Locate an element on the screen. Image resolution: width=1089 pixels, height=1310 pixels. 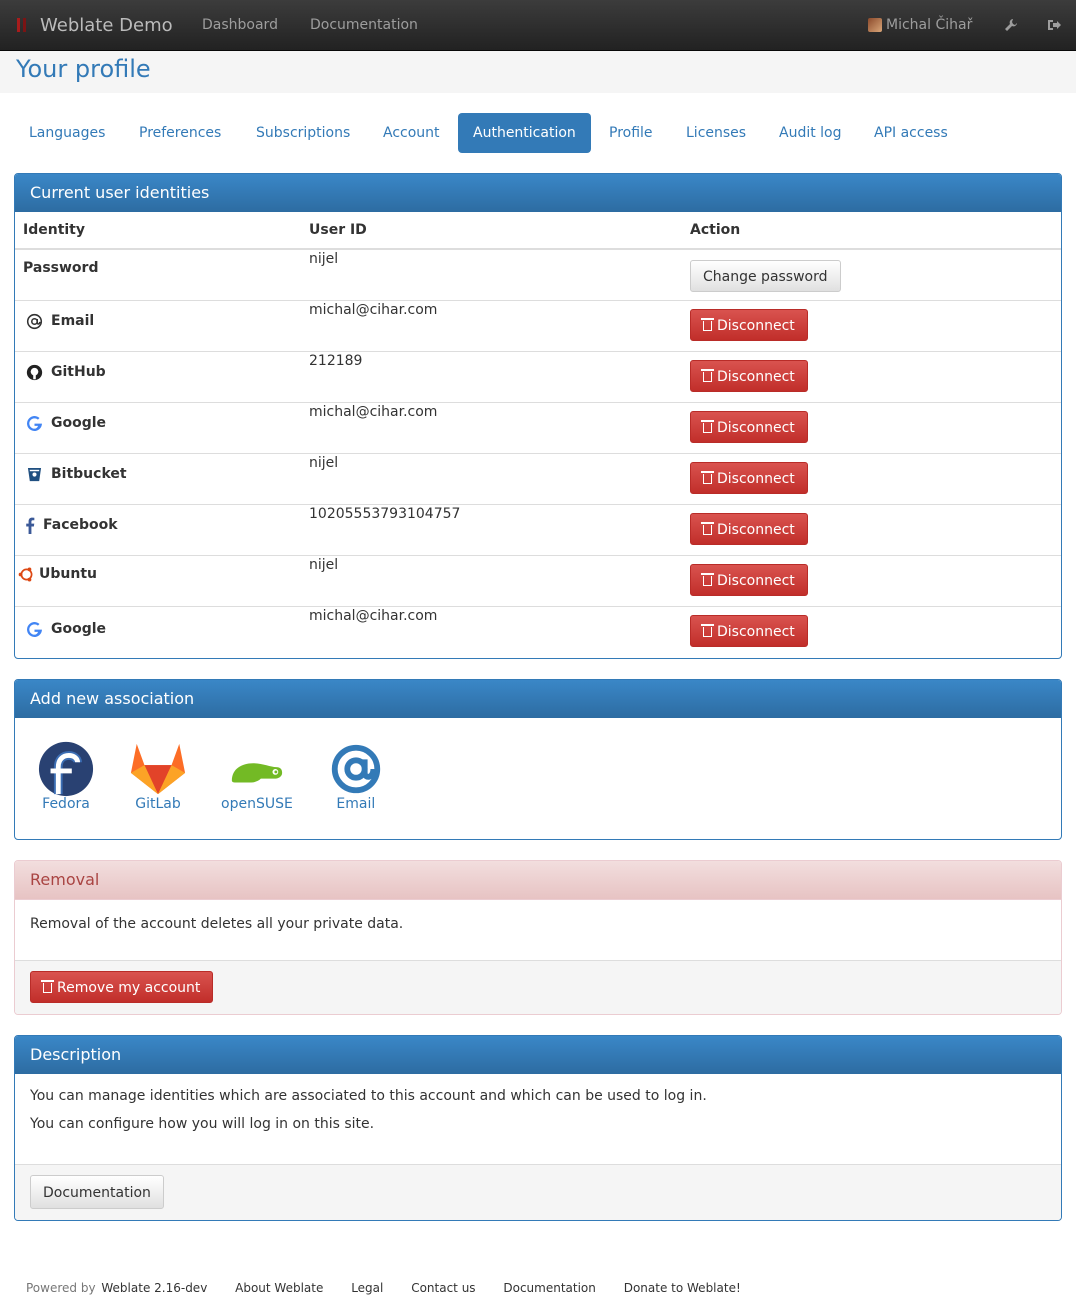
provider-gitlab: GitLab is located at coordinates (158, 788).